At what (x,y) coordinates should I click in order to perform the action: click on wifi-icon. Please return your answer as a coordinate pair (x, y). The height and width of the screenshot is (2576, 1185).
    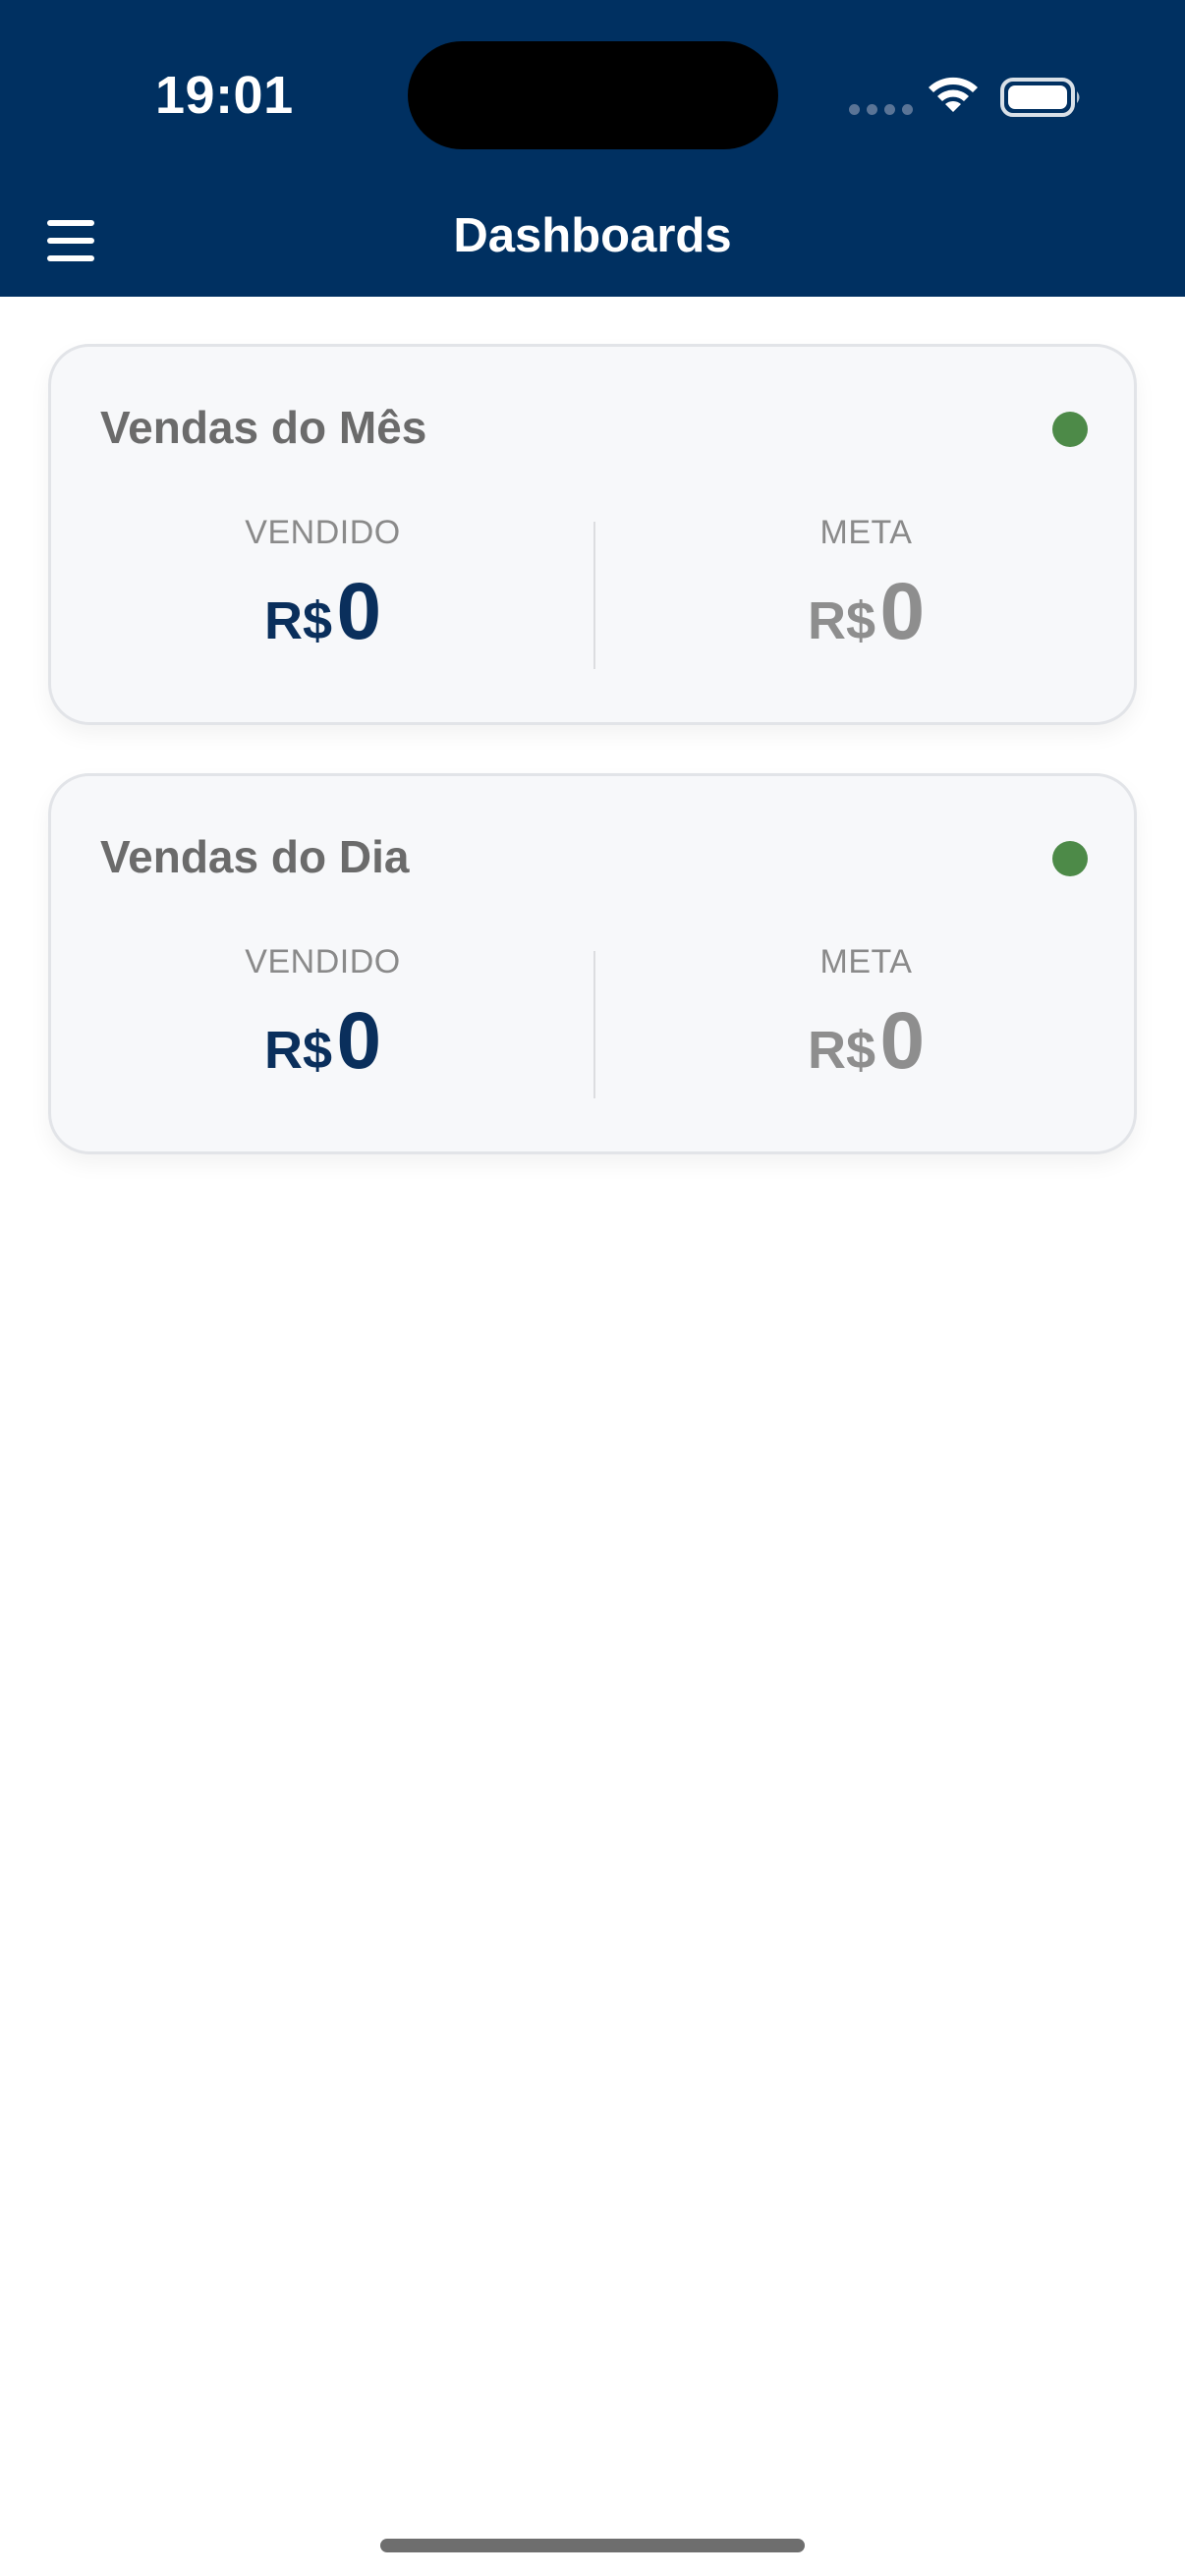
    Looking at the image, I should click on (954, 94).